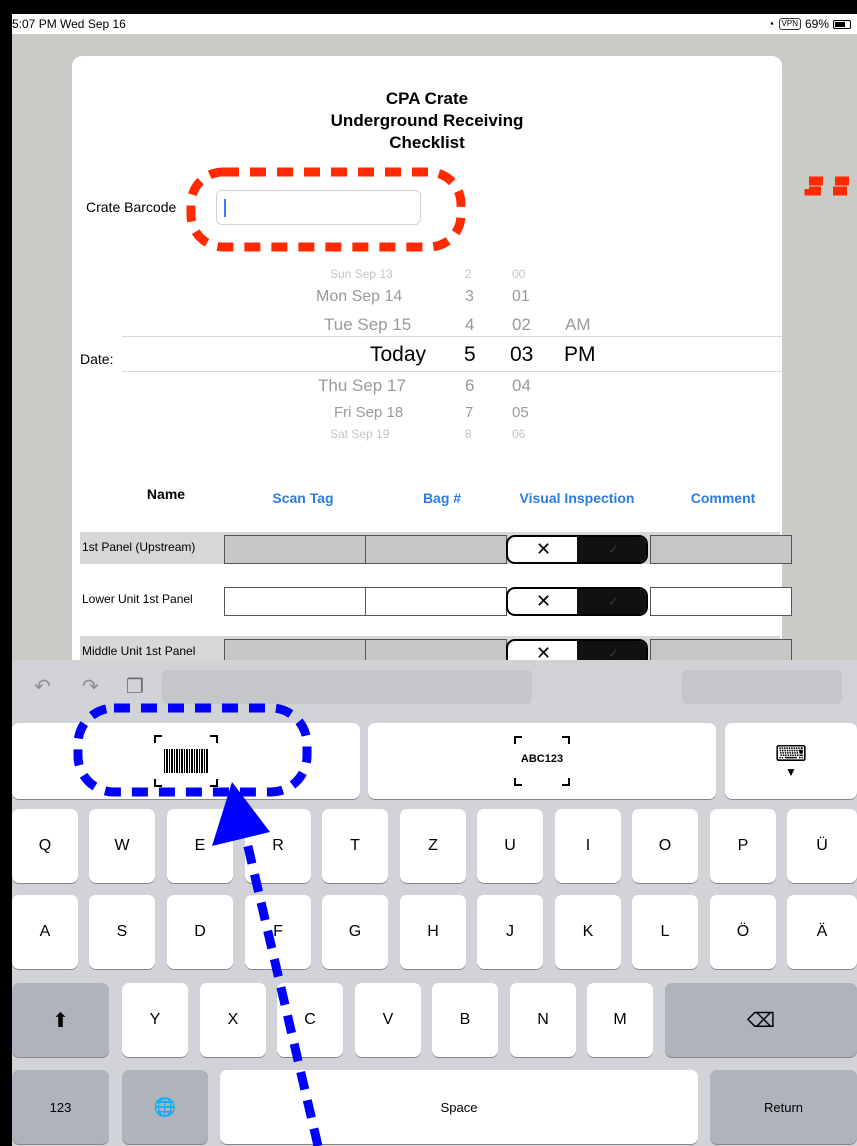 The height and width of the screenshot is (1146, 857). What do you see at coordinates (791, 753) in the screenshot?
I see `keyboard-hide-icon: ⌨` at bounding box center [791, 753].